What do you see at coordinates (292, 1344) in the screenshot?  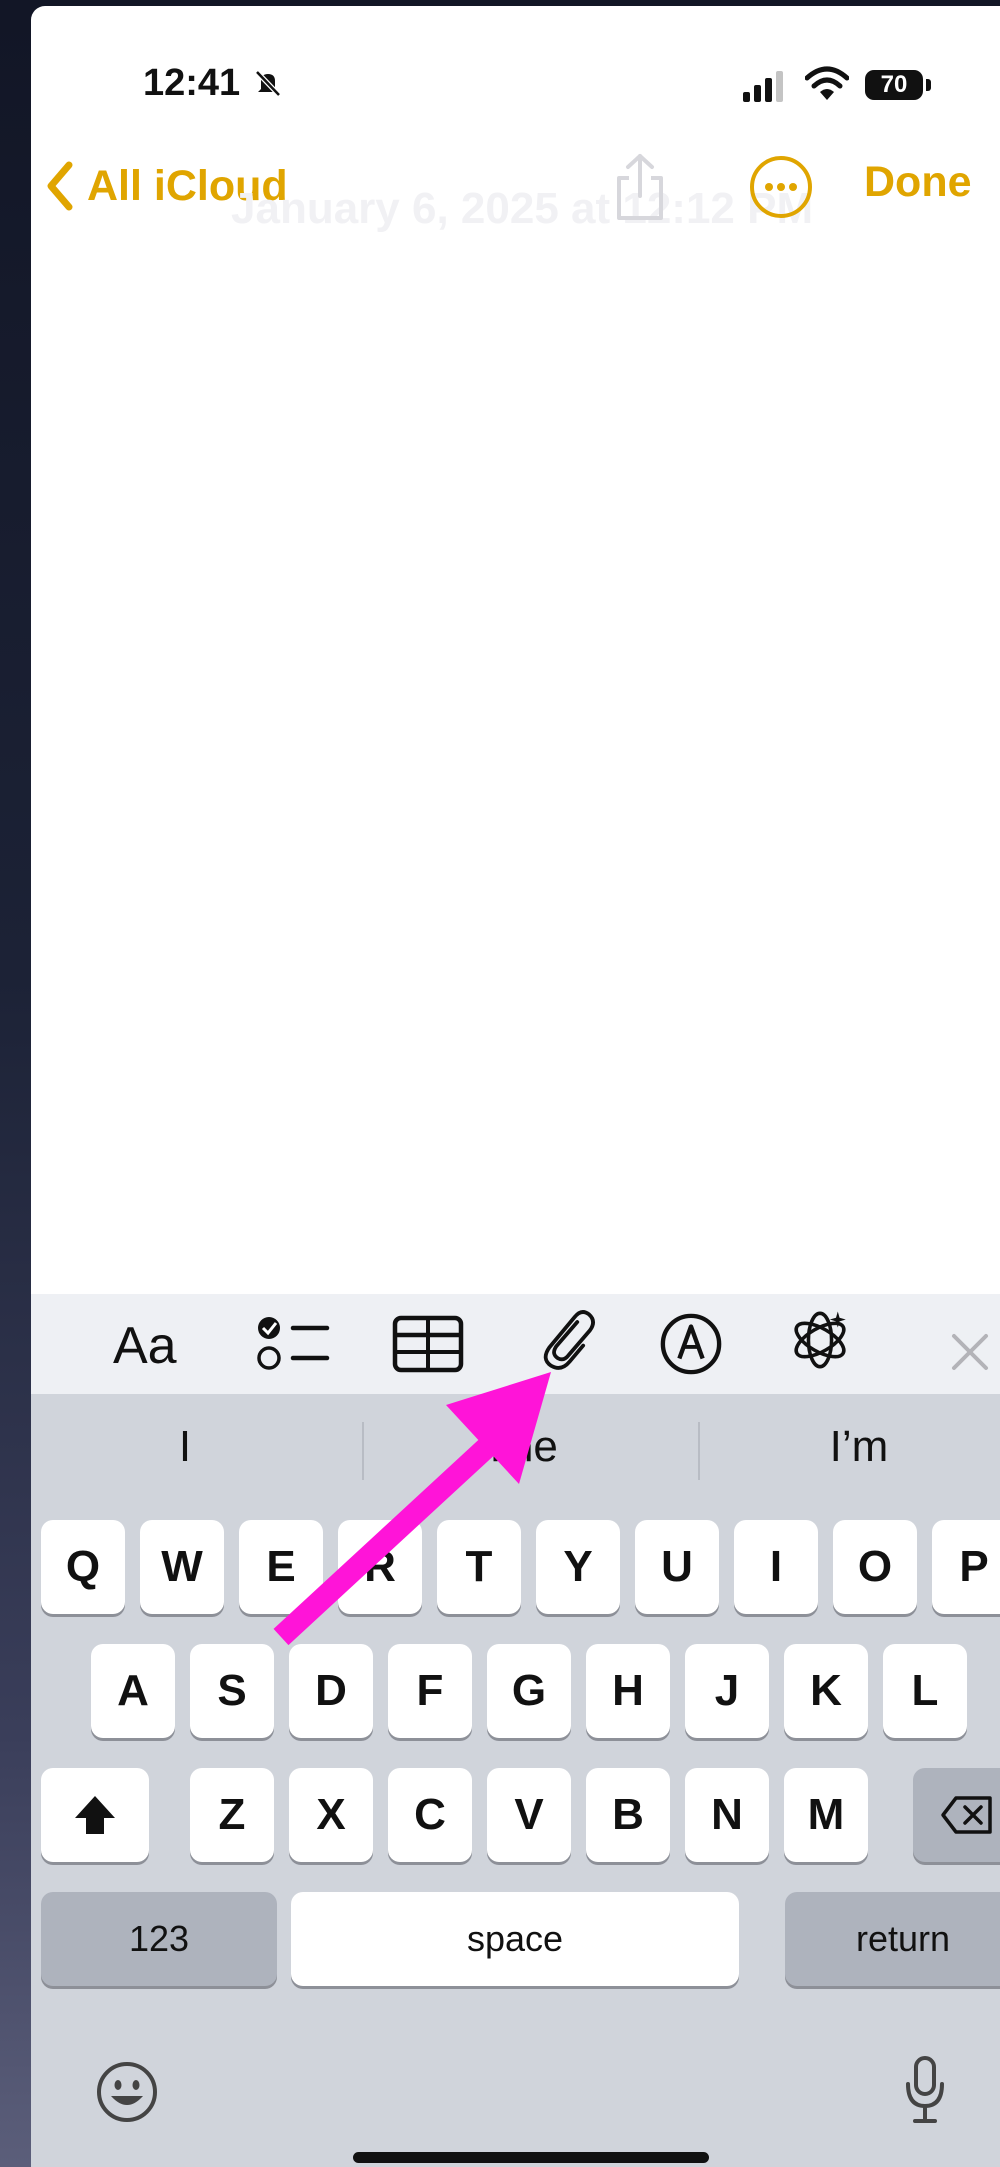 I see `checklist-icon` at bounding box center [292, 1344].